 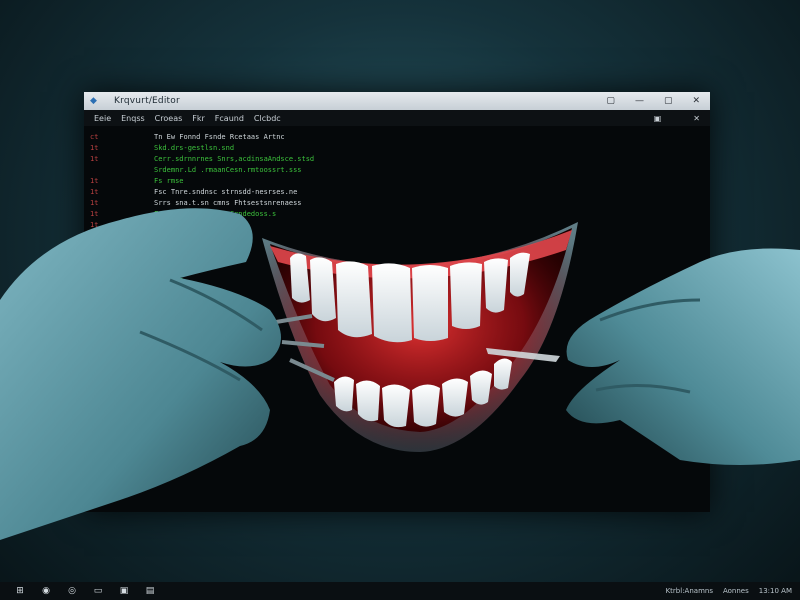 I want to click on store-icon: ▣, so click(x=124, y=591).